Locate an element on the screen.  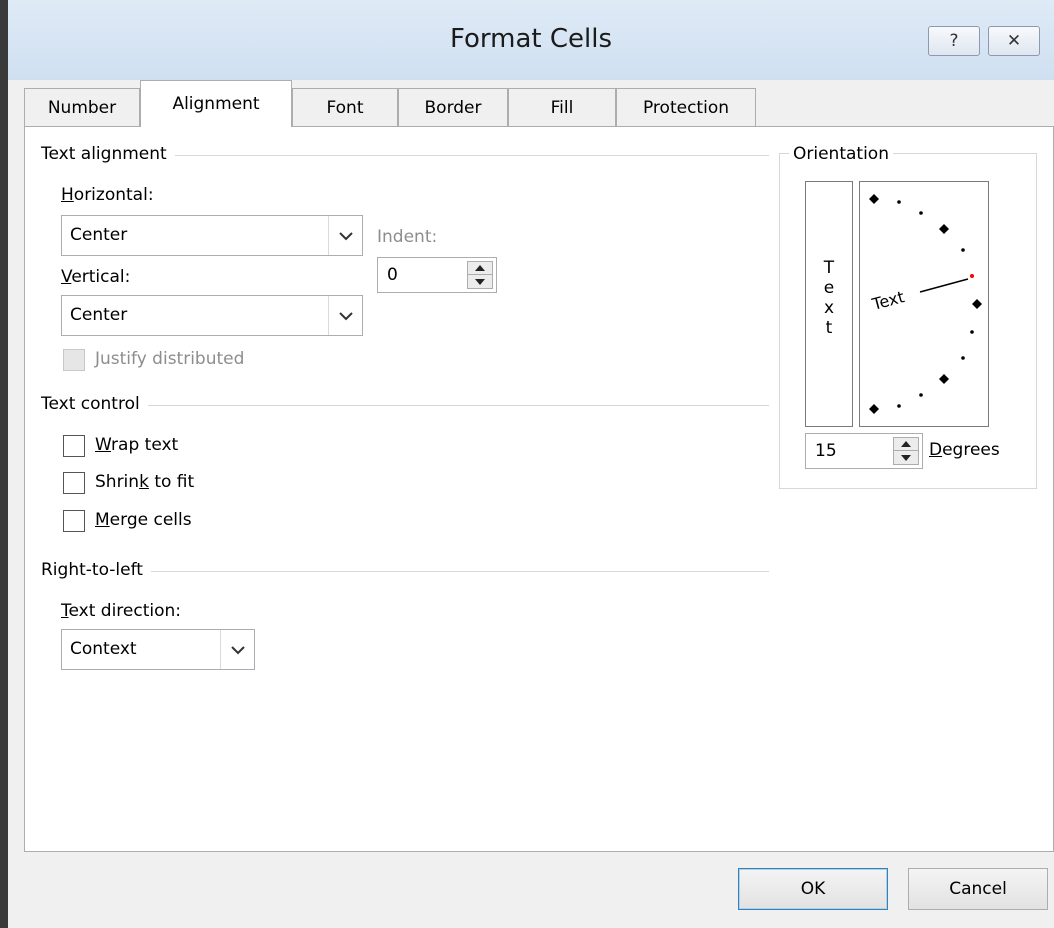
text-direction-accesskey: T is located at coordinates (65, 611).